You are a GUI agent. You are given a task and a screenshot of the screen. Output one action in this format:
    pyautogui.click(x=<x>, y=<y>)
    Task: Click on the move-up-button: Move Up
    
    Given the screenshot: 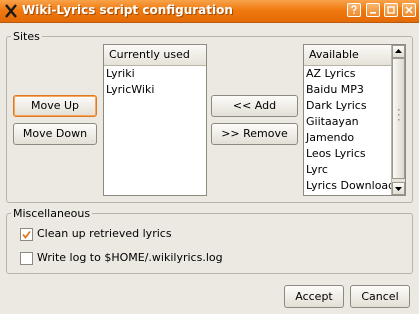 What is the action you would take?
    pyautogui.click(x=55, y=106)
    